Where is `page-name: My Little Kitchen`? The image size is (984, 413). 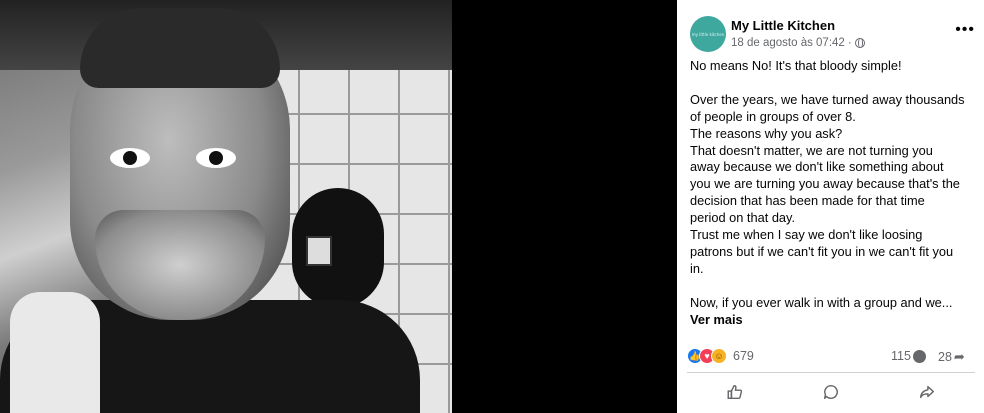 page-name: My Little Kitchen is located at coordinates (783, 25).